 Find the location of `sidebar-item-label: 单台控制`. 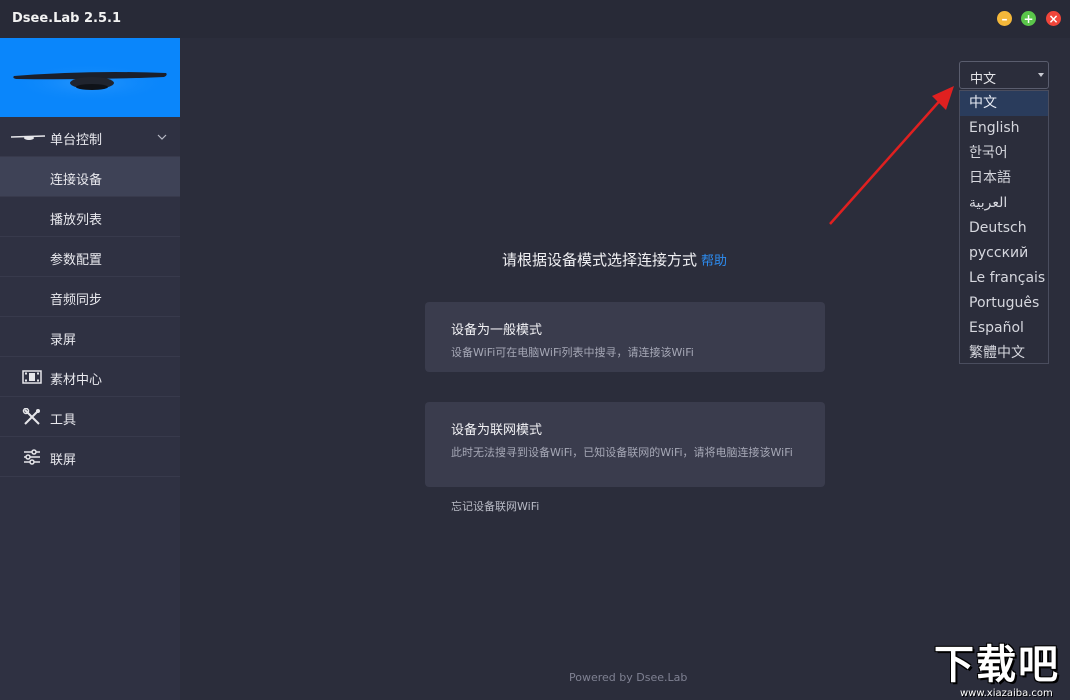

sidebar-item-label: 单台控制 is located at coordinates (76, 140).